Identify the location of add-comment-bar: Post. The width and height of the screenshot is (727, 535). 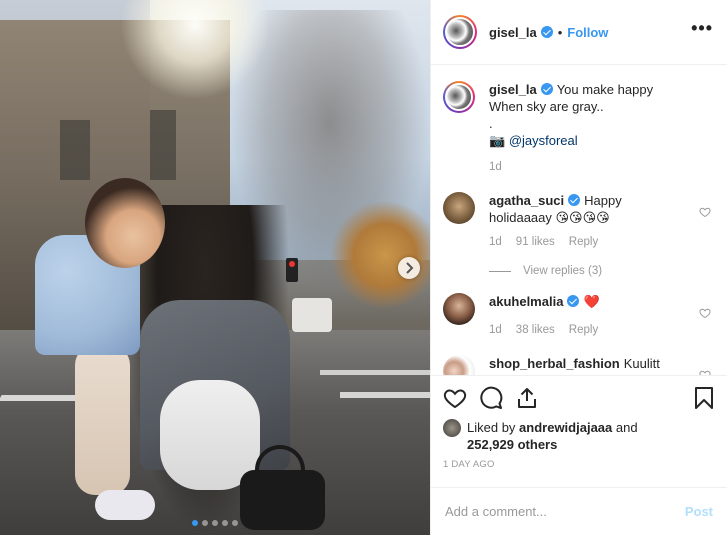
(579, 511).